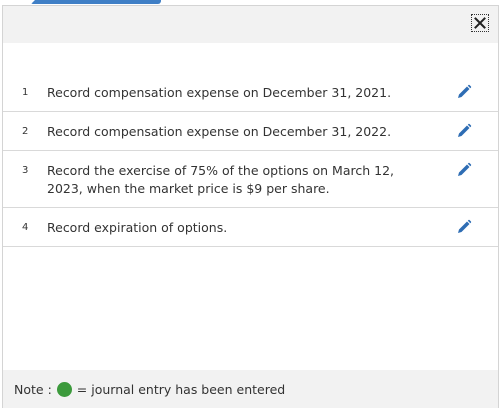 The image size is (501, 408). I want to click on close-icon, so click(480, 23).